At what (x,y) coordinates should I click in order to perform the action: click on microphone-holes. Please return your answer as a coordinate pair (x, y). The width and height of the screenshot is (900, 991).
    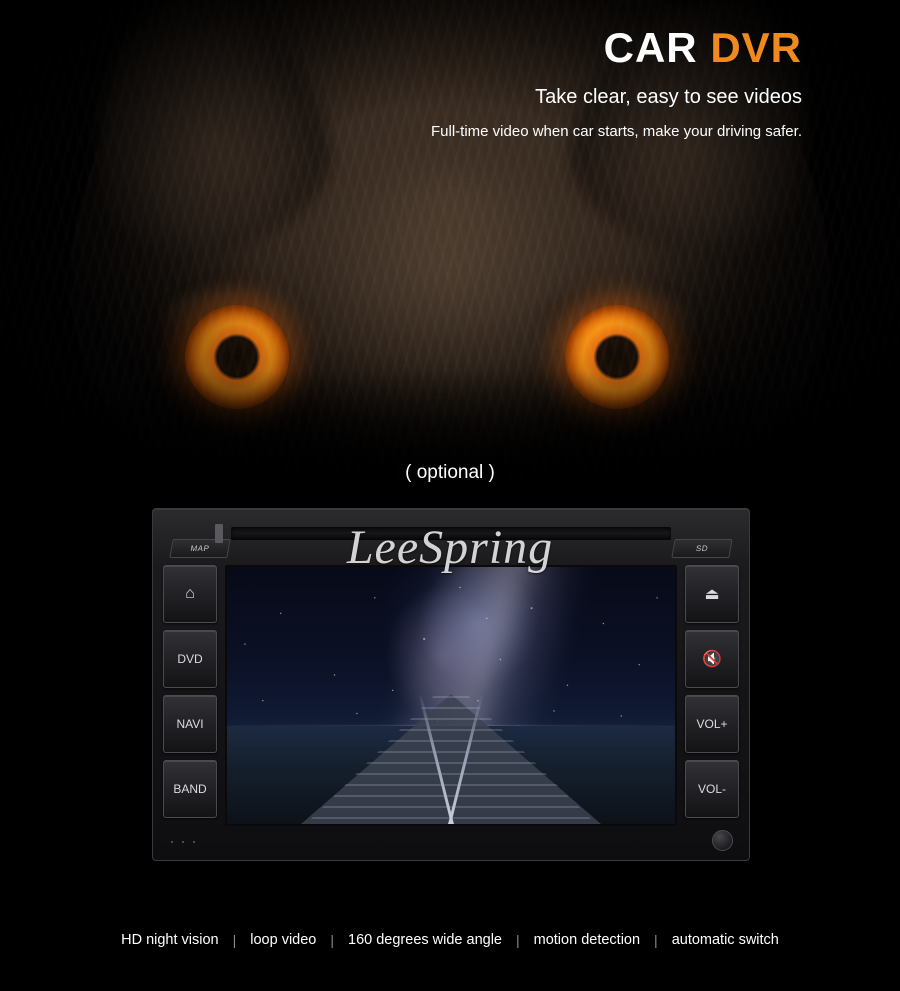
    Looking at the image, I should click on (187, 842).